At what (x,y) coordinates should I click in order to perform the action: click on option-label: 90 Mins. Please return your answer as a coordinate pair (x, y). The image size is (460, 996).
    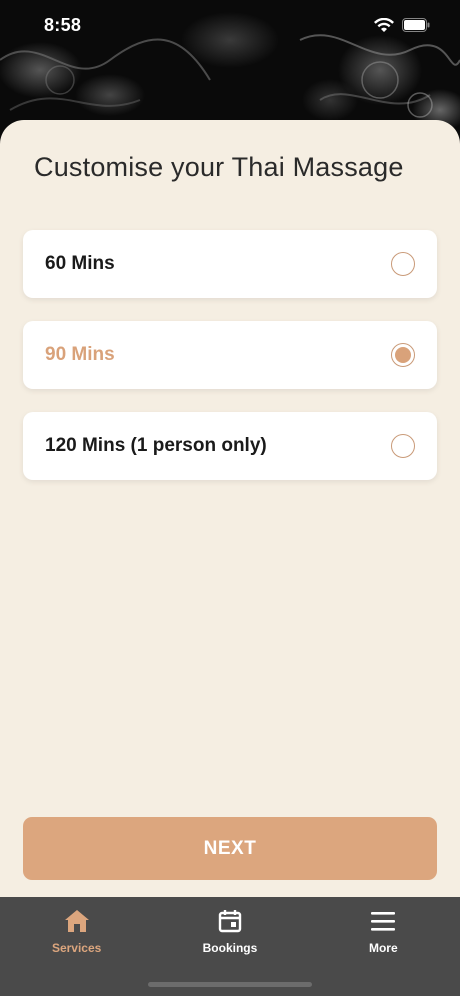
    Looking at the image, I should click on (80, 354).